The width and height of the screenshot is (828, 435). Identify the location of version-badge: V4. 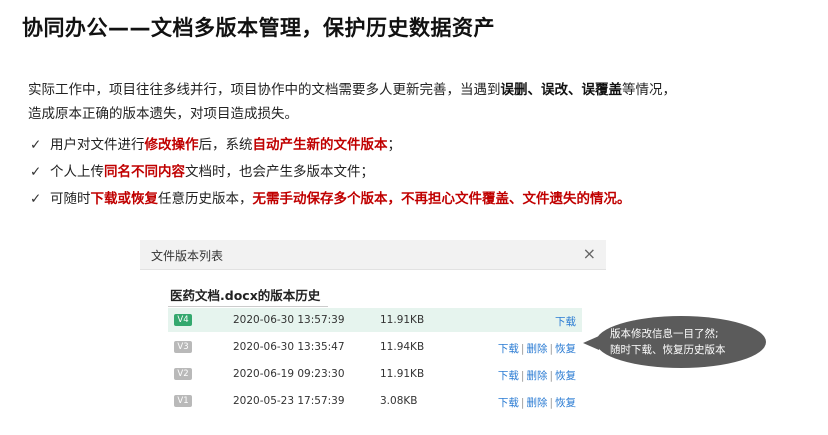
(183, 320).